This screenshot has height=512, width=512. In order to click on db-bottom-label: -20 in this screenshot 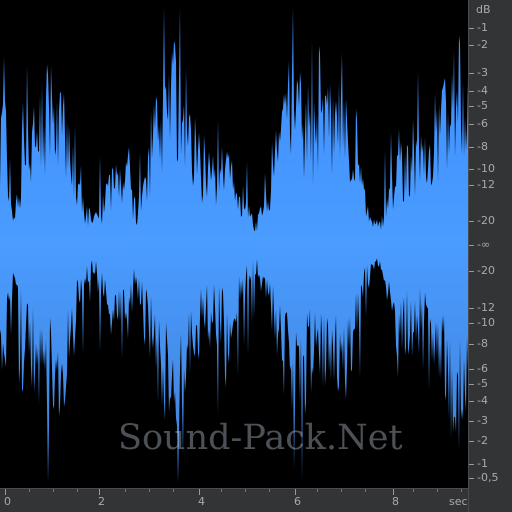, I will do `click(486, 270)`.